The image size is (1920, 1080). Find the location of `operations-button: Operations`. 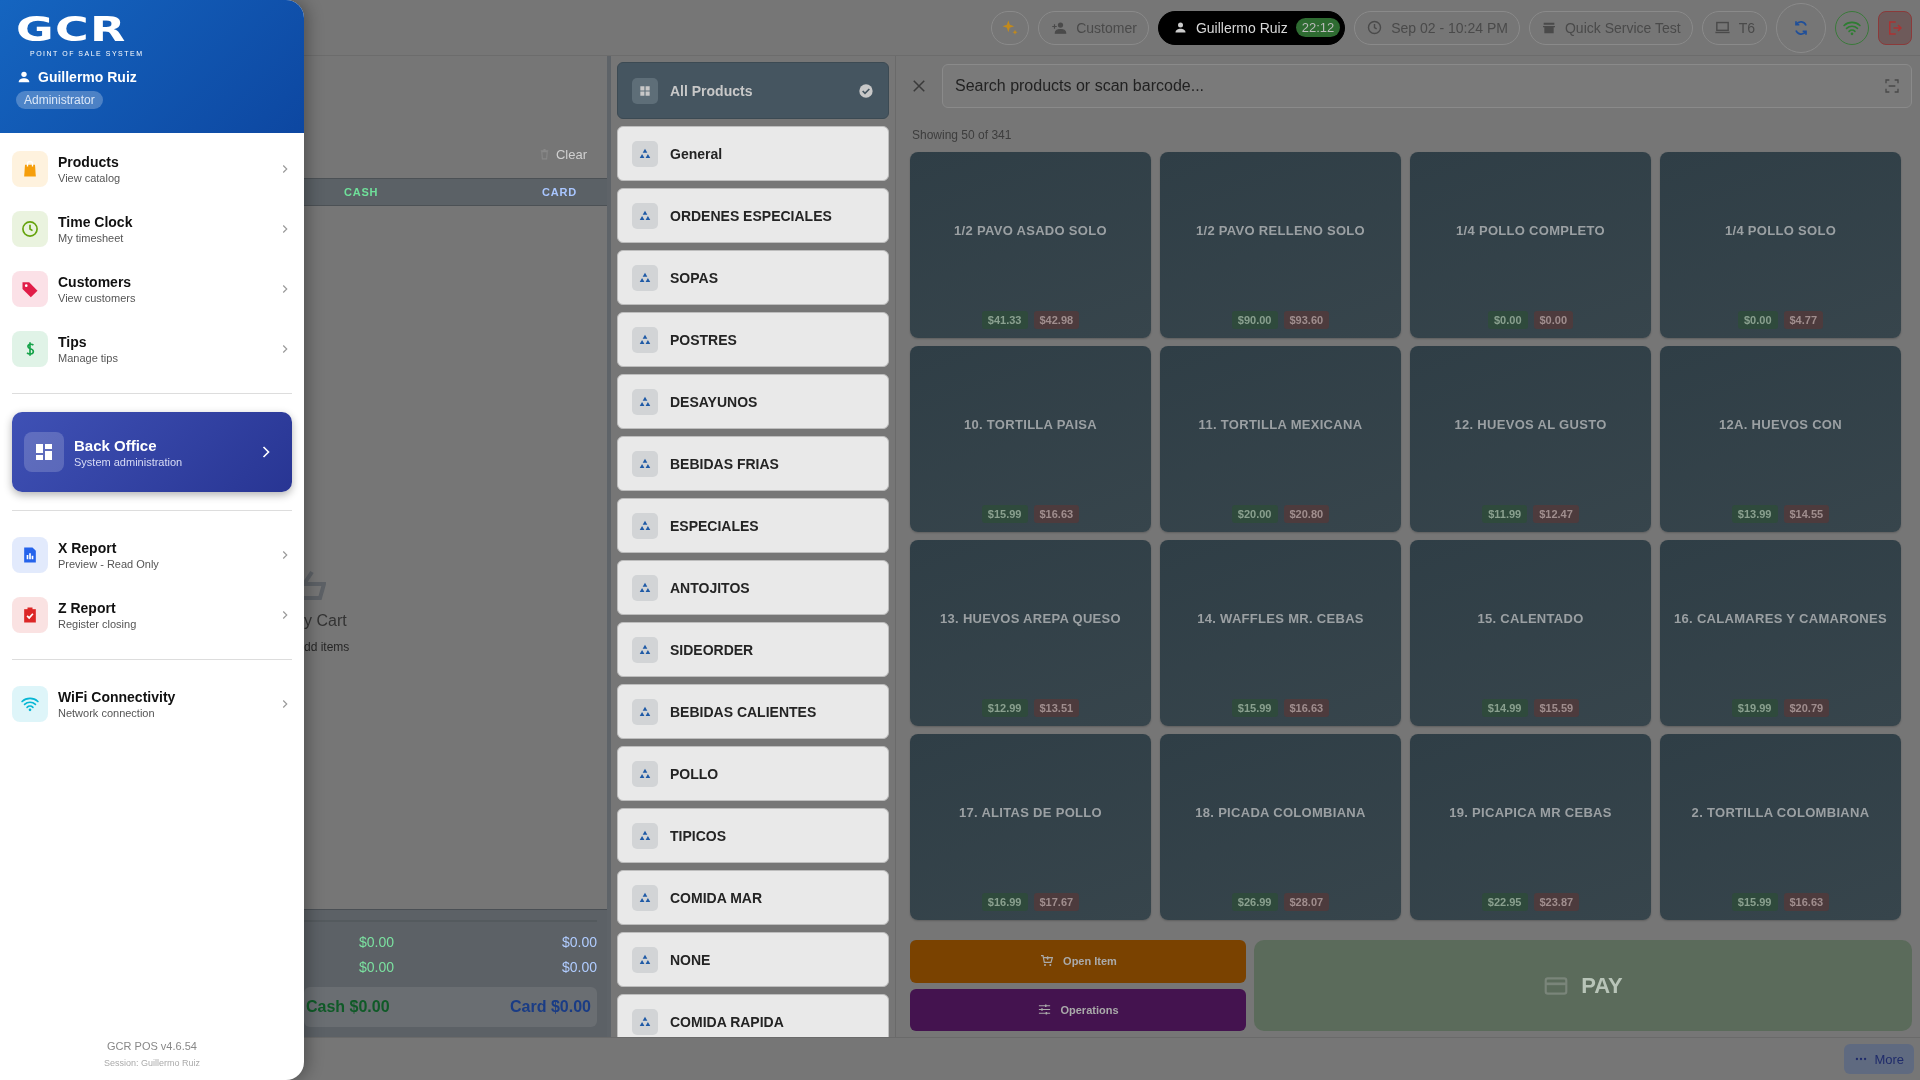

operations-button: Operations is located at coordinates (1078, 1009).